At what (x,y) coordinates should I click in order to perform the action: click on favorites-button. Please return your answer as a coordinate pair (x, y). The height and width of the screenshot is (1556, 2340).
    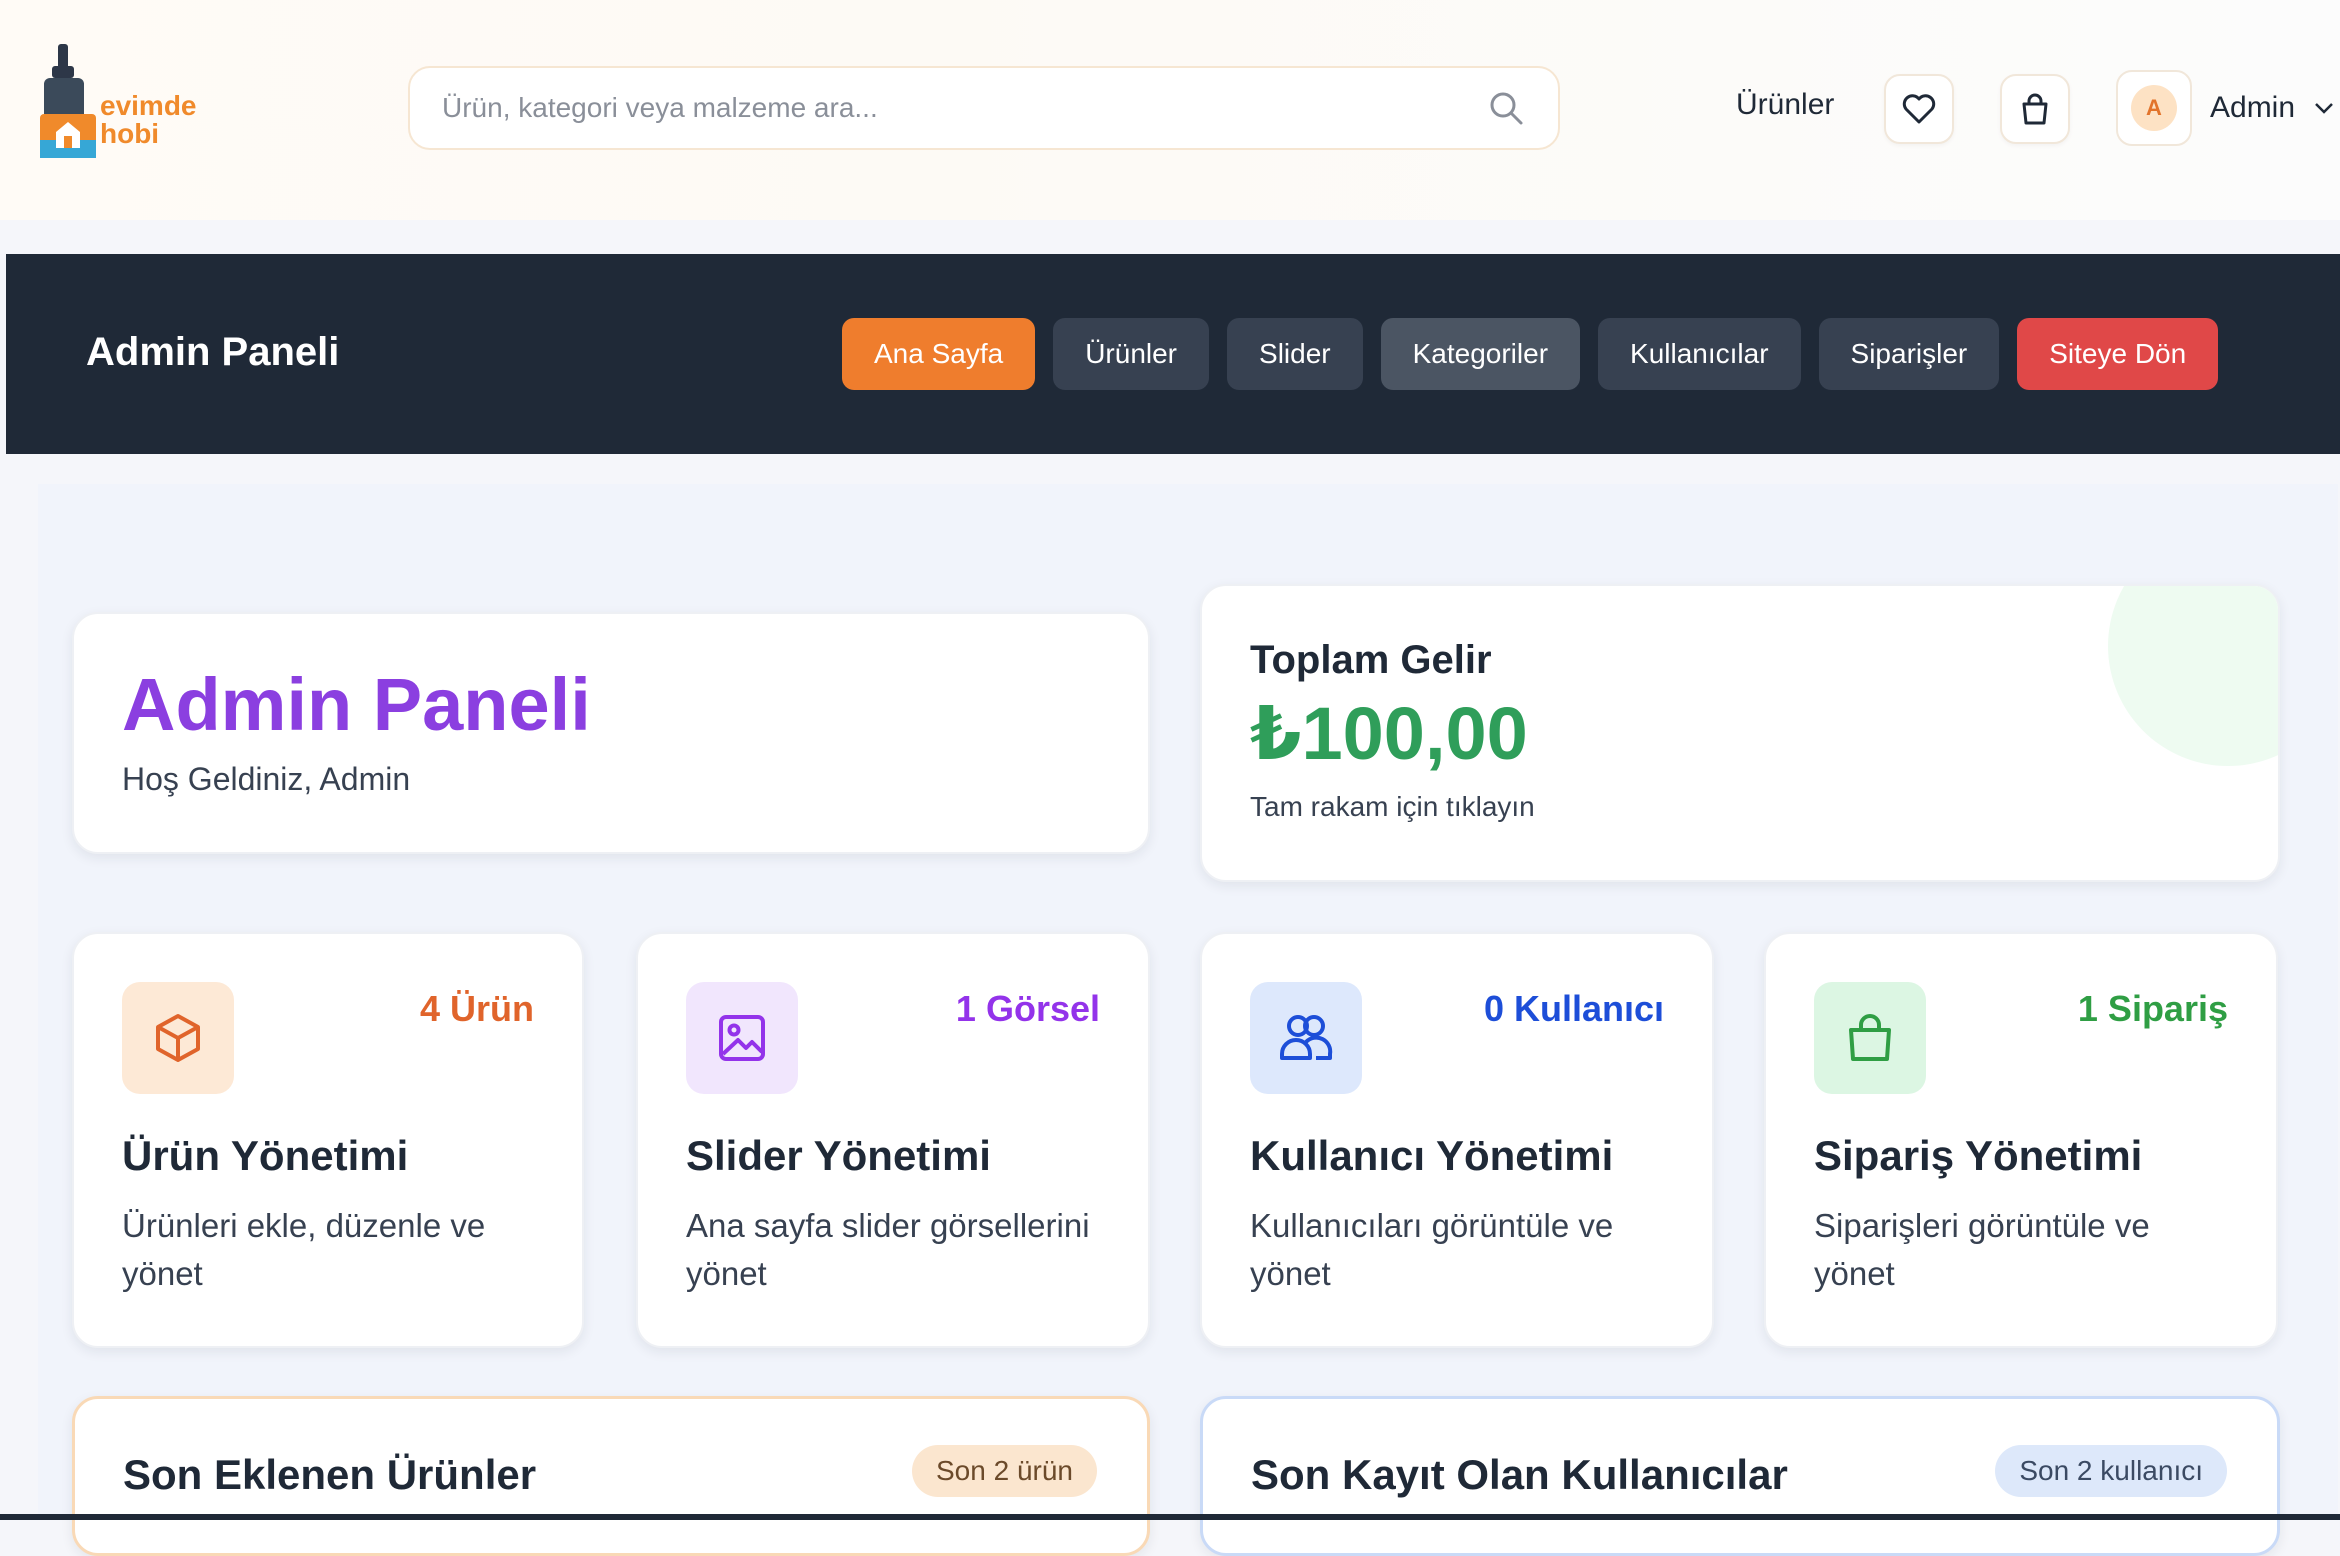
    Looking at the image, I should click on (1919, 109).